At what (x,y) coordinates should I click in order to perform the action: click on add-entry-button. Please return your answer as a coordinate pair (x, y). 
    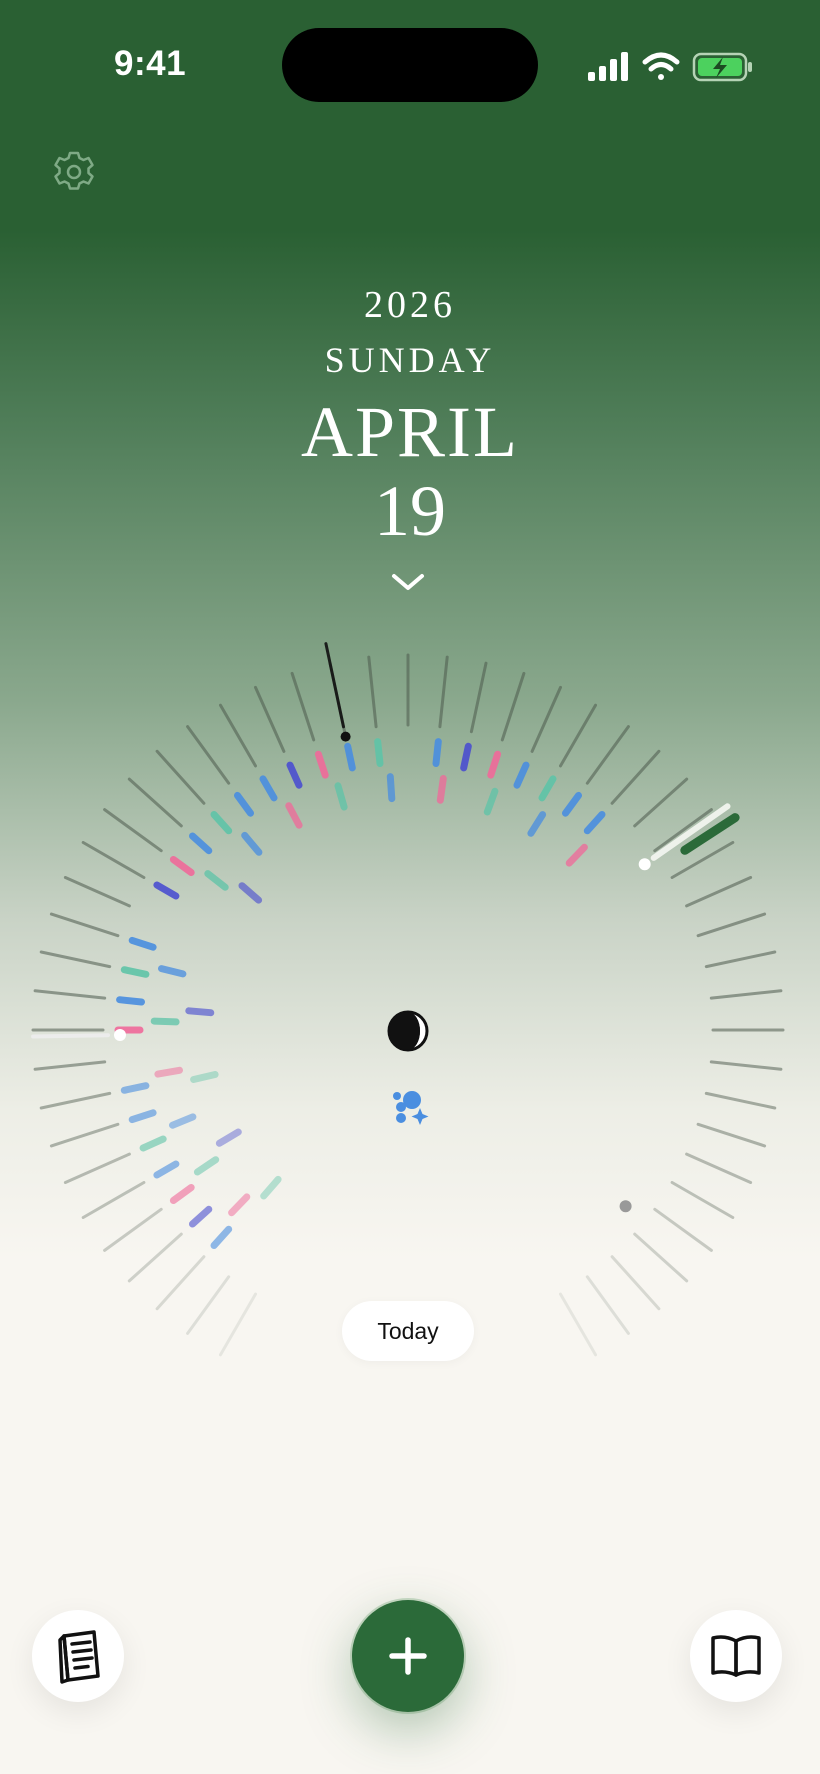
    Looking at the image, I should click on (408, 1656).